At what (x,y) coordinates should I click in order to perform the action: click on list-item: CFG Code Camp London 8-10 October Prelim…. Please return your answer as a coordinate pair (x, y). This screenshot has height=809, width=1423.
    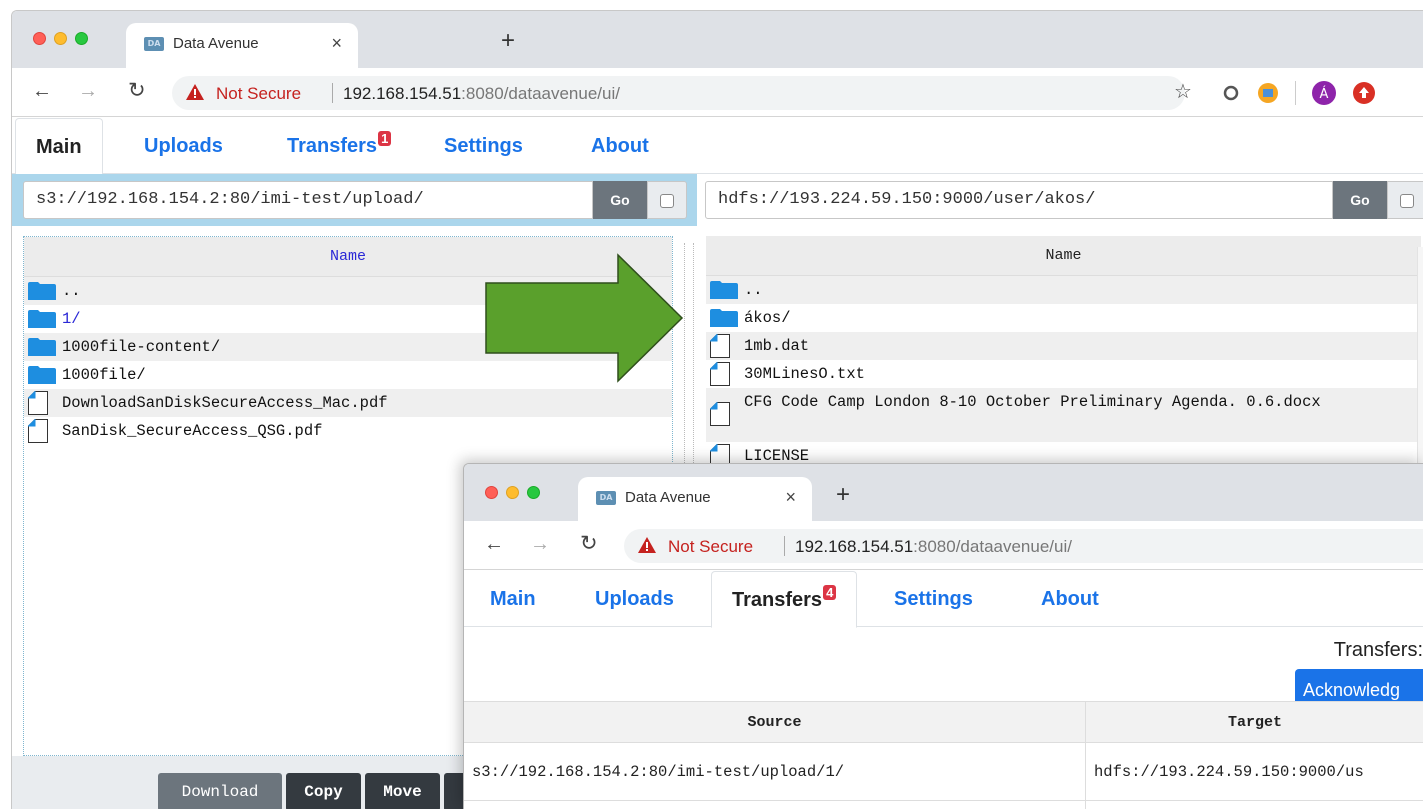
    Looking at the image, I should click on (1063, 415).